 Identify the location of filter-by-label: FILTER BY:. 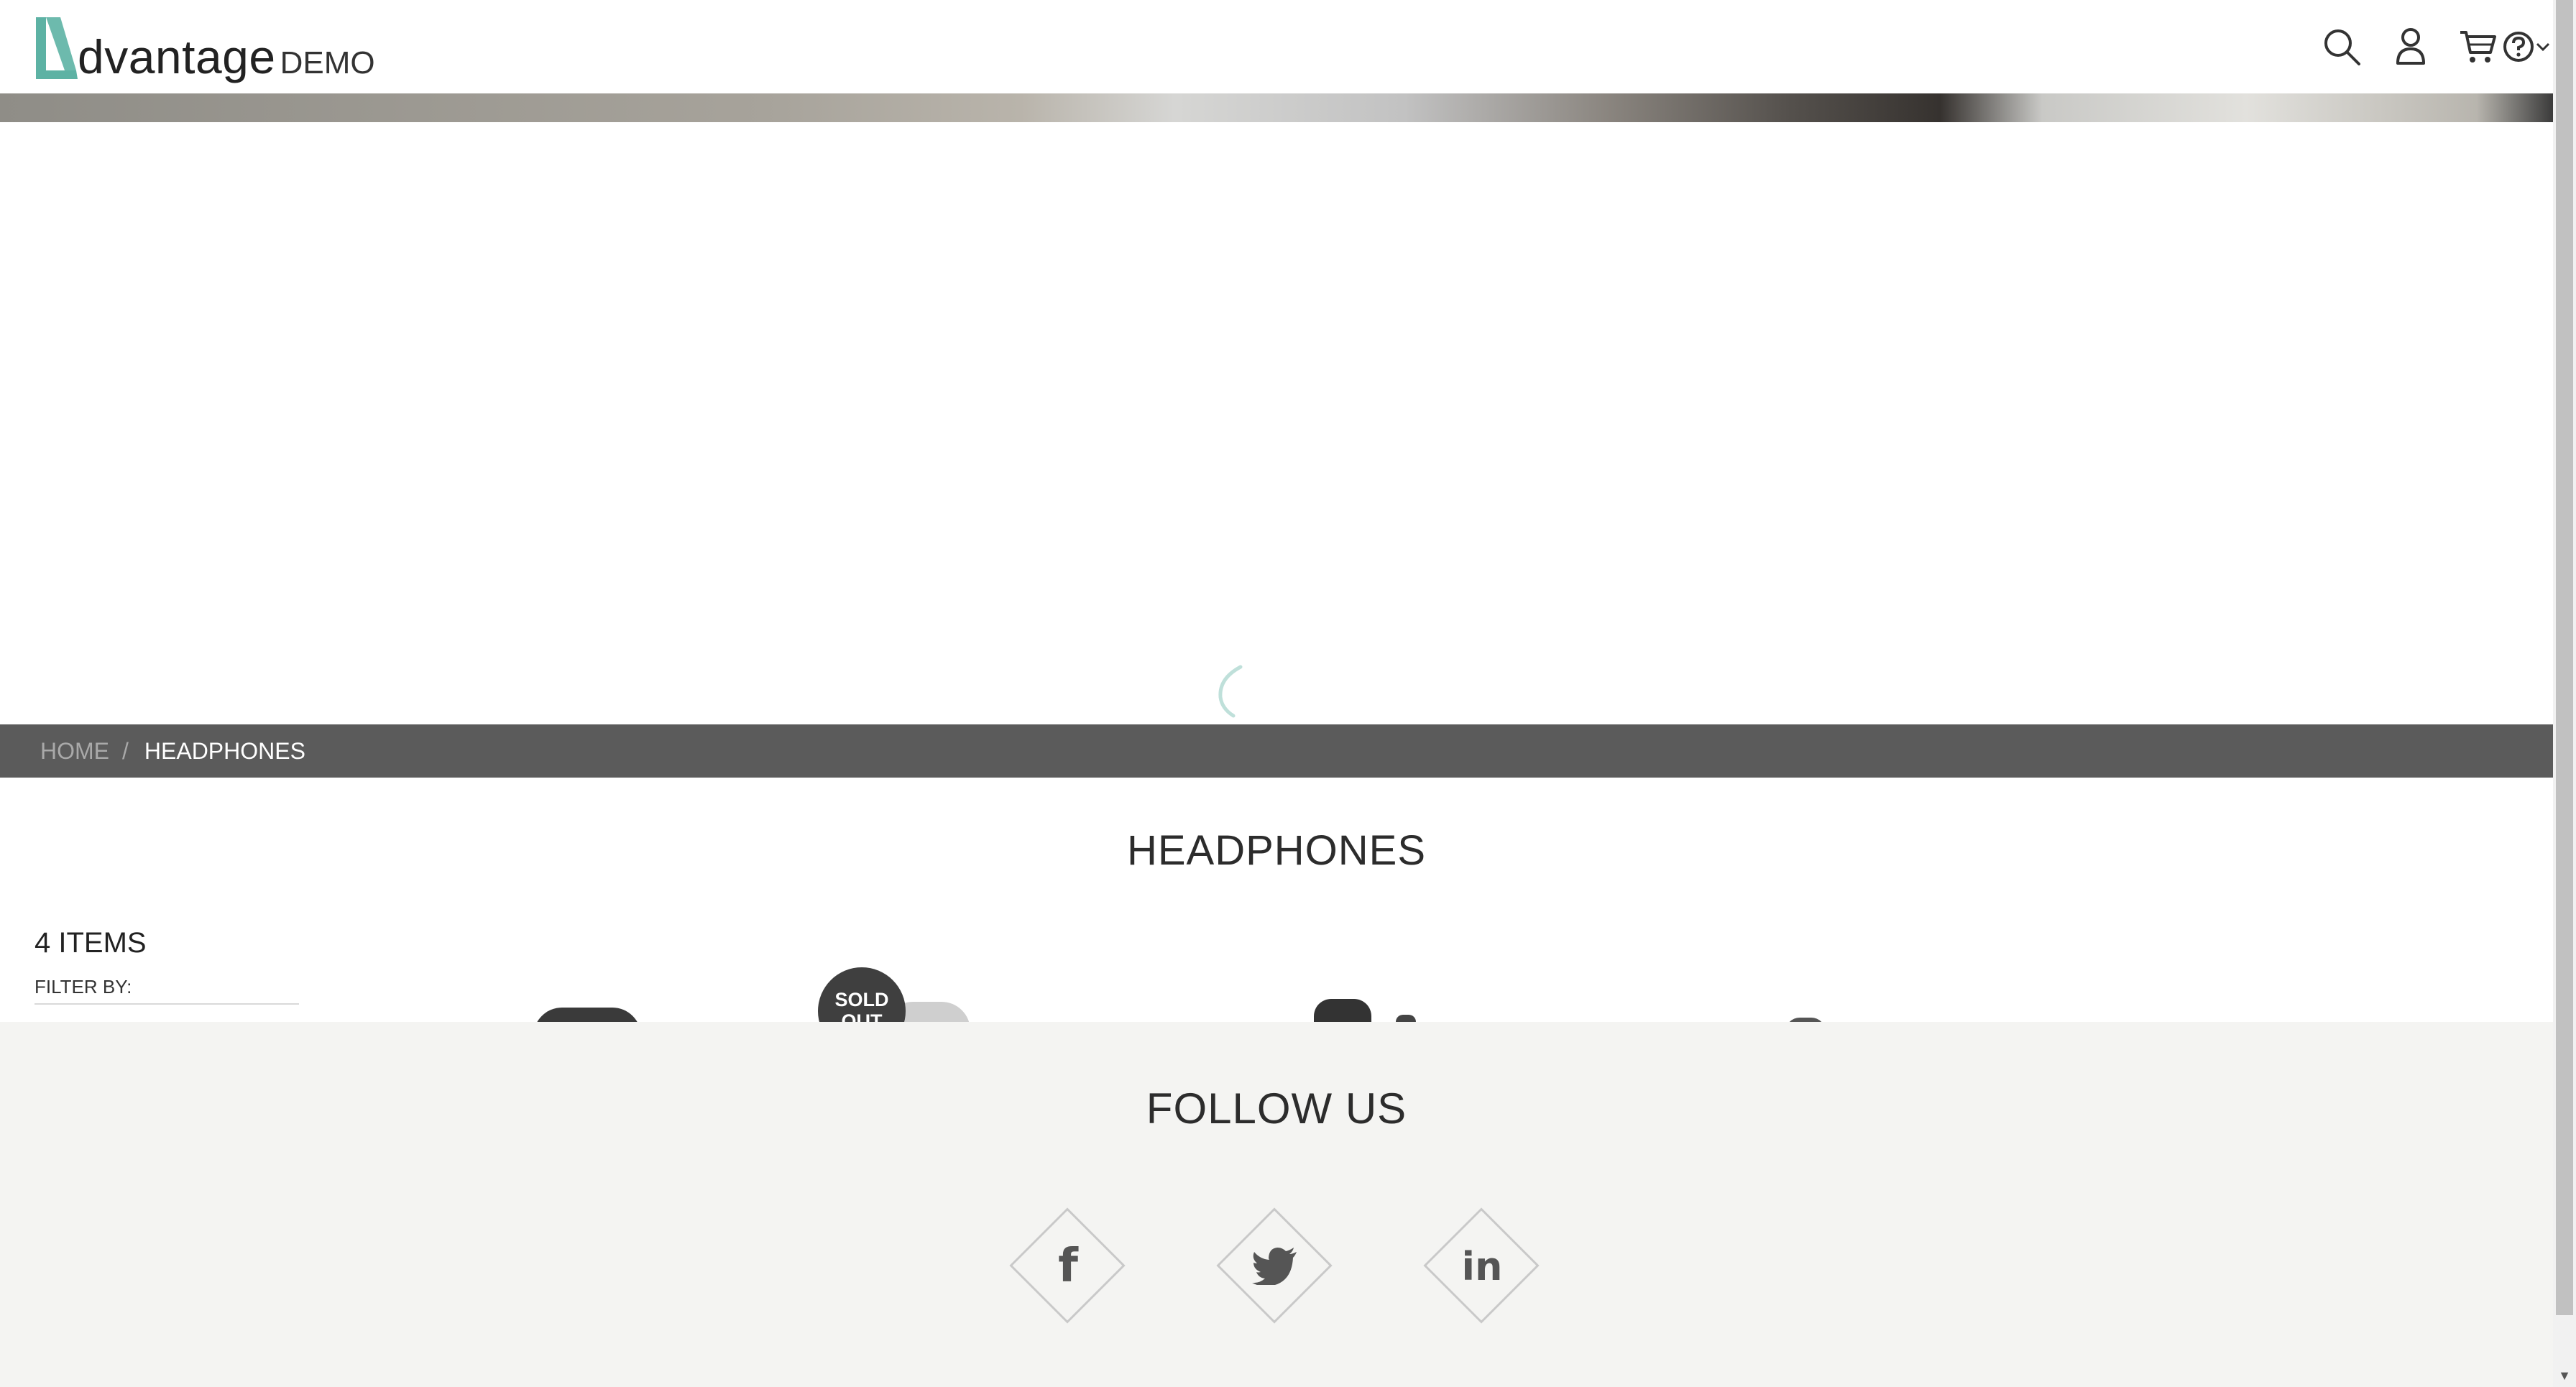
(83, 986).